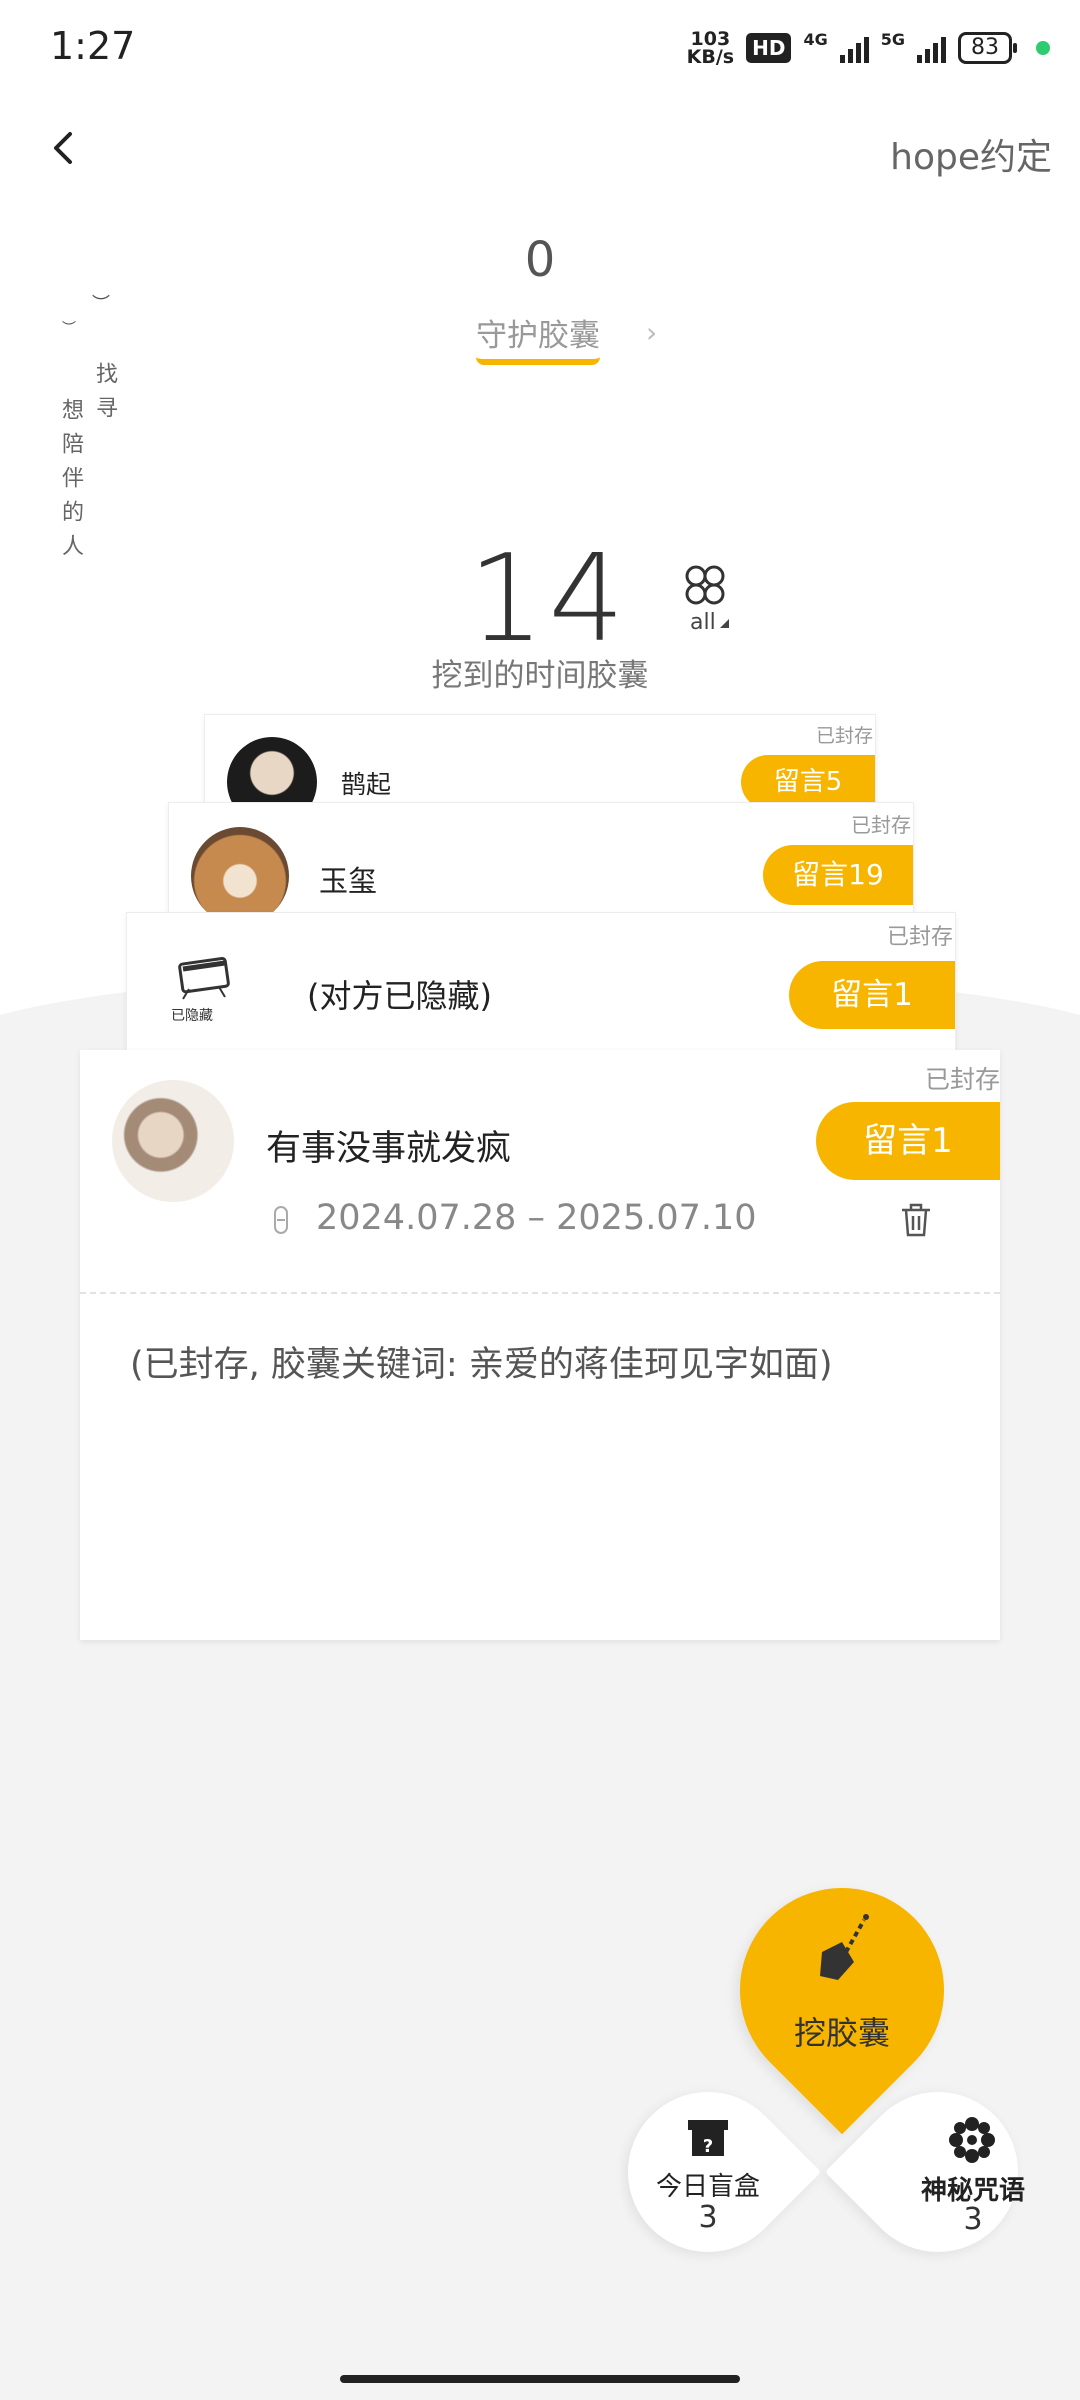 The image size is (1080, 2400). What do you see at coordinates (705, 585) in the screenshot?
I see `clover-icon` at bounding box center [705, 585].